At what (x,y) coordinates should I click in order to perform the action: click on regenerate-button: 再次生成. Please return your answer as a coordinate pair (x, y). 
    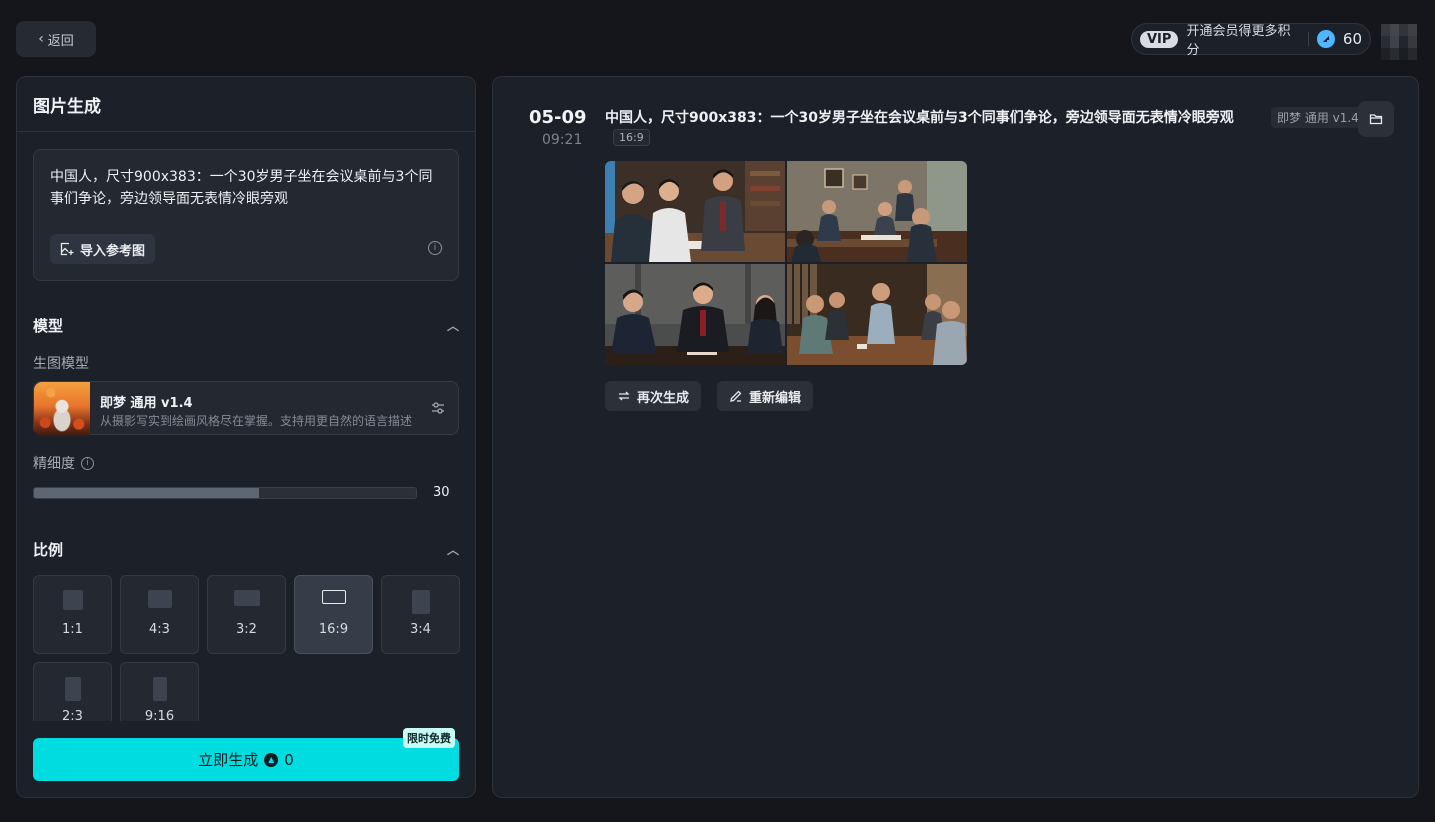
    Looking at the image, I should click on (653, 396).